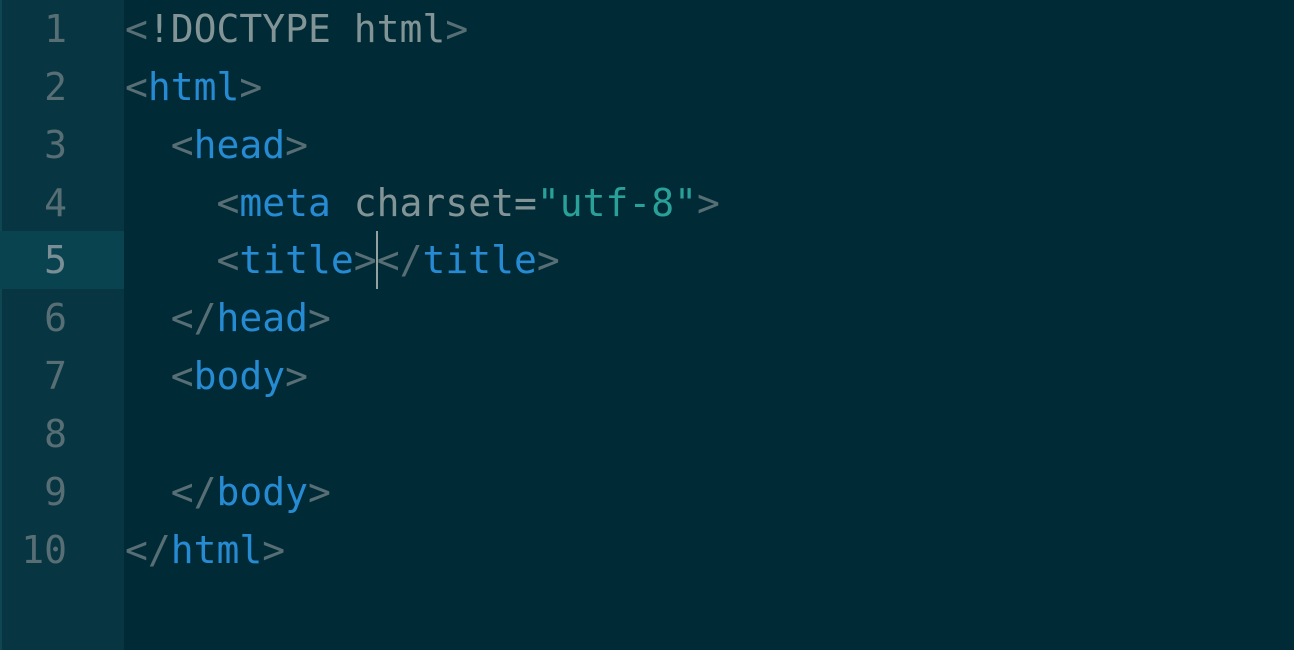 Image resolution: width=1294 pixels, height=650 pixels. Describe the element at coordinates (55, 318) in the screenshot. I see `line-number: 6` at that location.